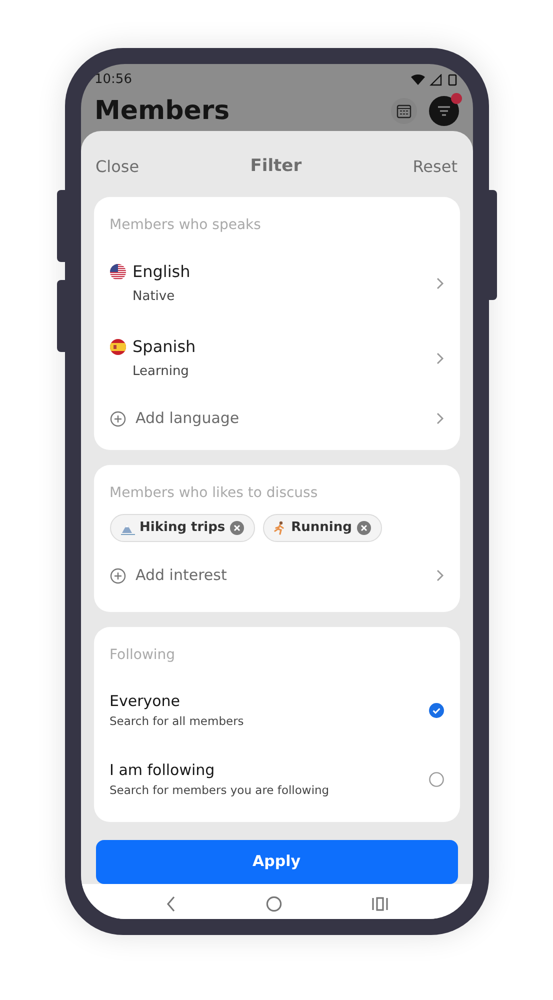 This screenshot has width=553, height=1000. I want to click on add-interest-label: Add interest, so click(181, 575).